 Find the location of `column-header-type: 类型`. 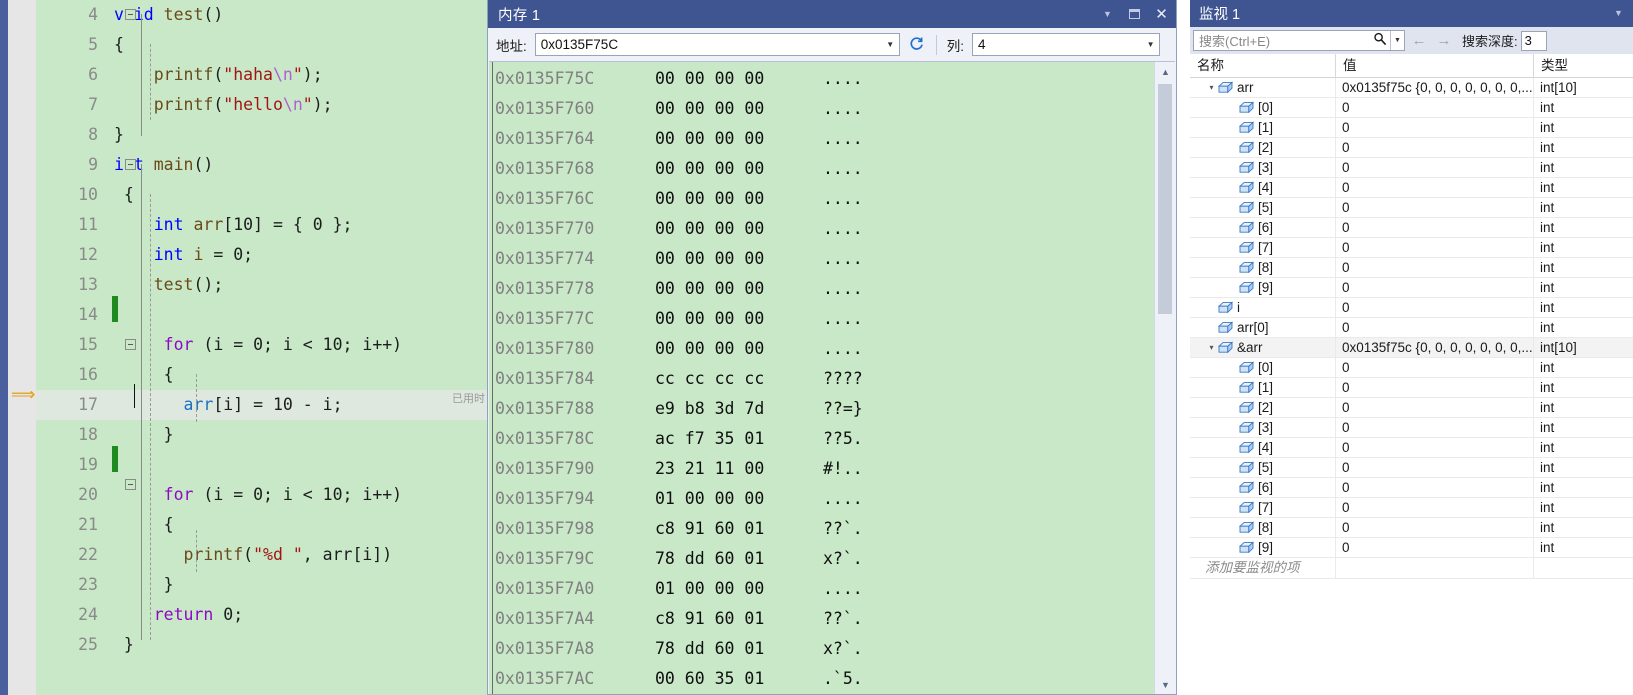

column-header-type: 类型 is located at coordinates (1583, 65).